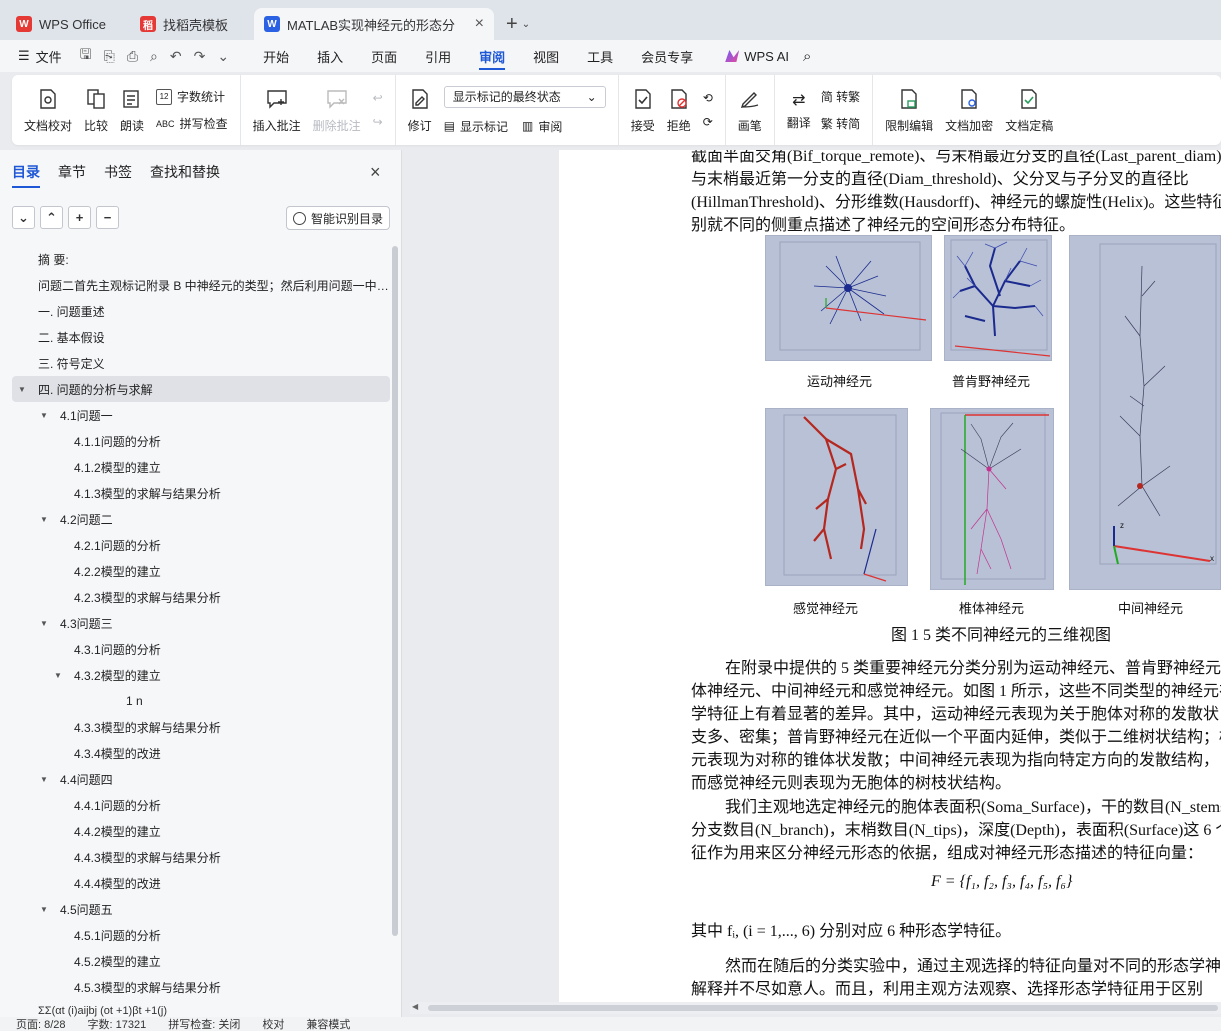 The width and height of the screenshot is (1221, 1031). Describe the element at coordinates (201, 415) in the screenshot. I see `toc-item: ▼ 4.1问题一` at that location.